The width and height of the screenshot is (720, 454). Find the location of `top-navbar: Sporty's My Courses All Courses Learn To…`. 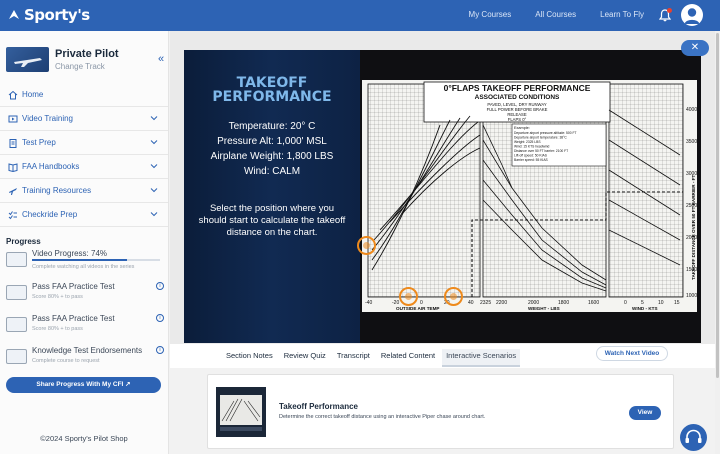

top-navbar: Sporty's My Courses All Courses Learn To… is located at coordinates (360, 15).